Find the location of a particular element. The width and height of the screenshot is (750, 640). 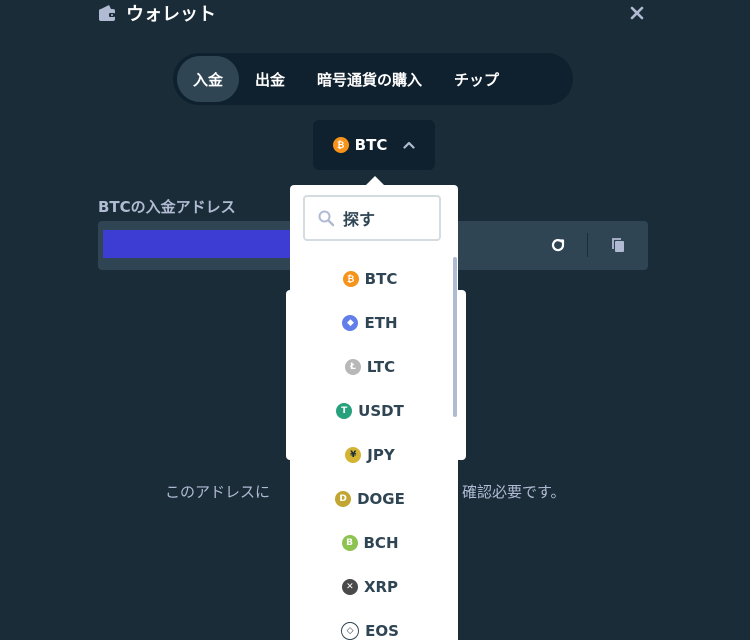

copy-address-button is located at coordinates (618, 245).